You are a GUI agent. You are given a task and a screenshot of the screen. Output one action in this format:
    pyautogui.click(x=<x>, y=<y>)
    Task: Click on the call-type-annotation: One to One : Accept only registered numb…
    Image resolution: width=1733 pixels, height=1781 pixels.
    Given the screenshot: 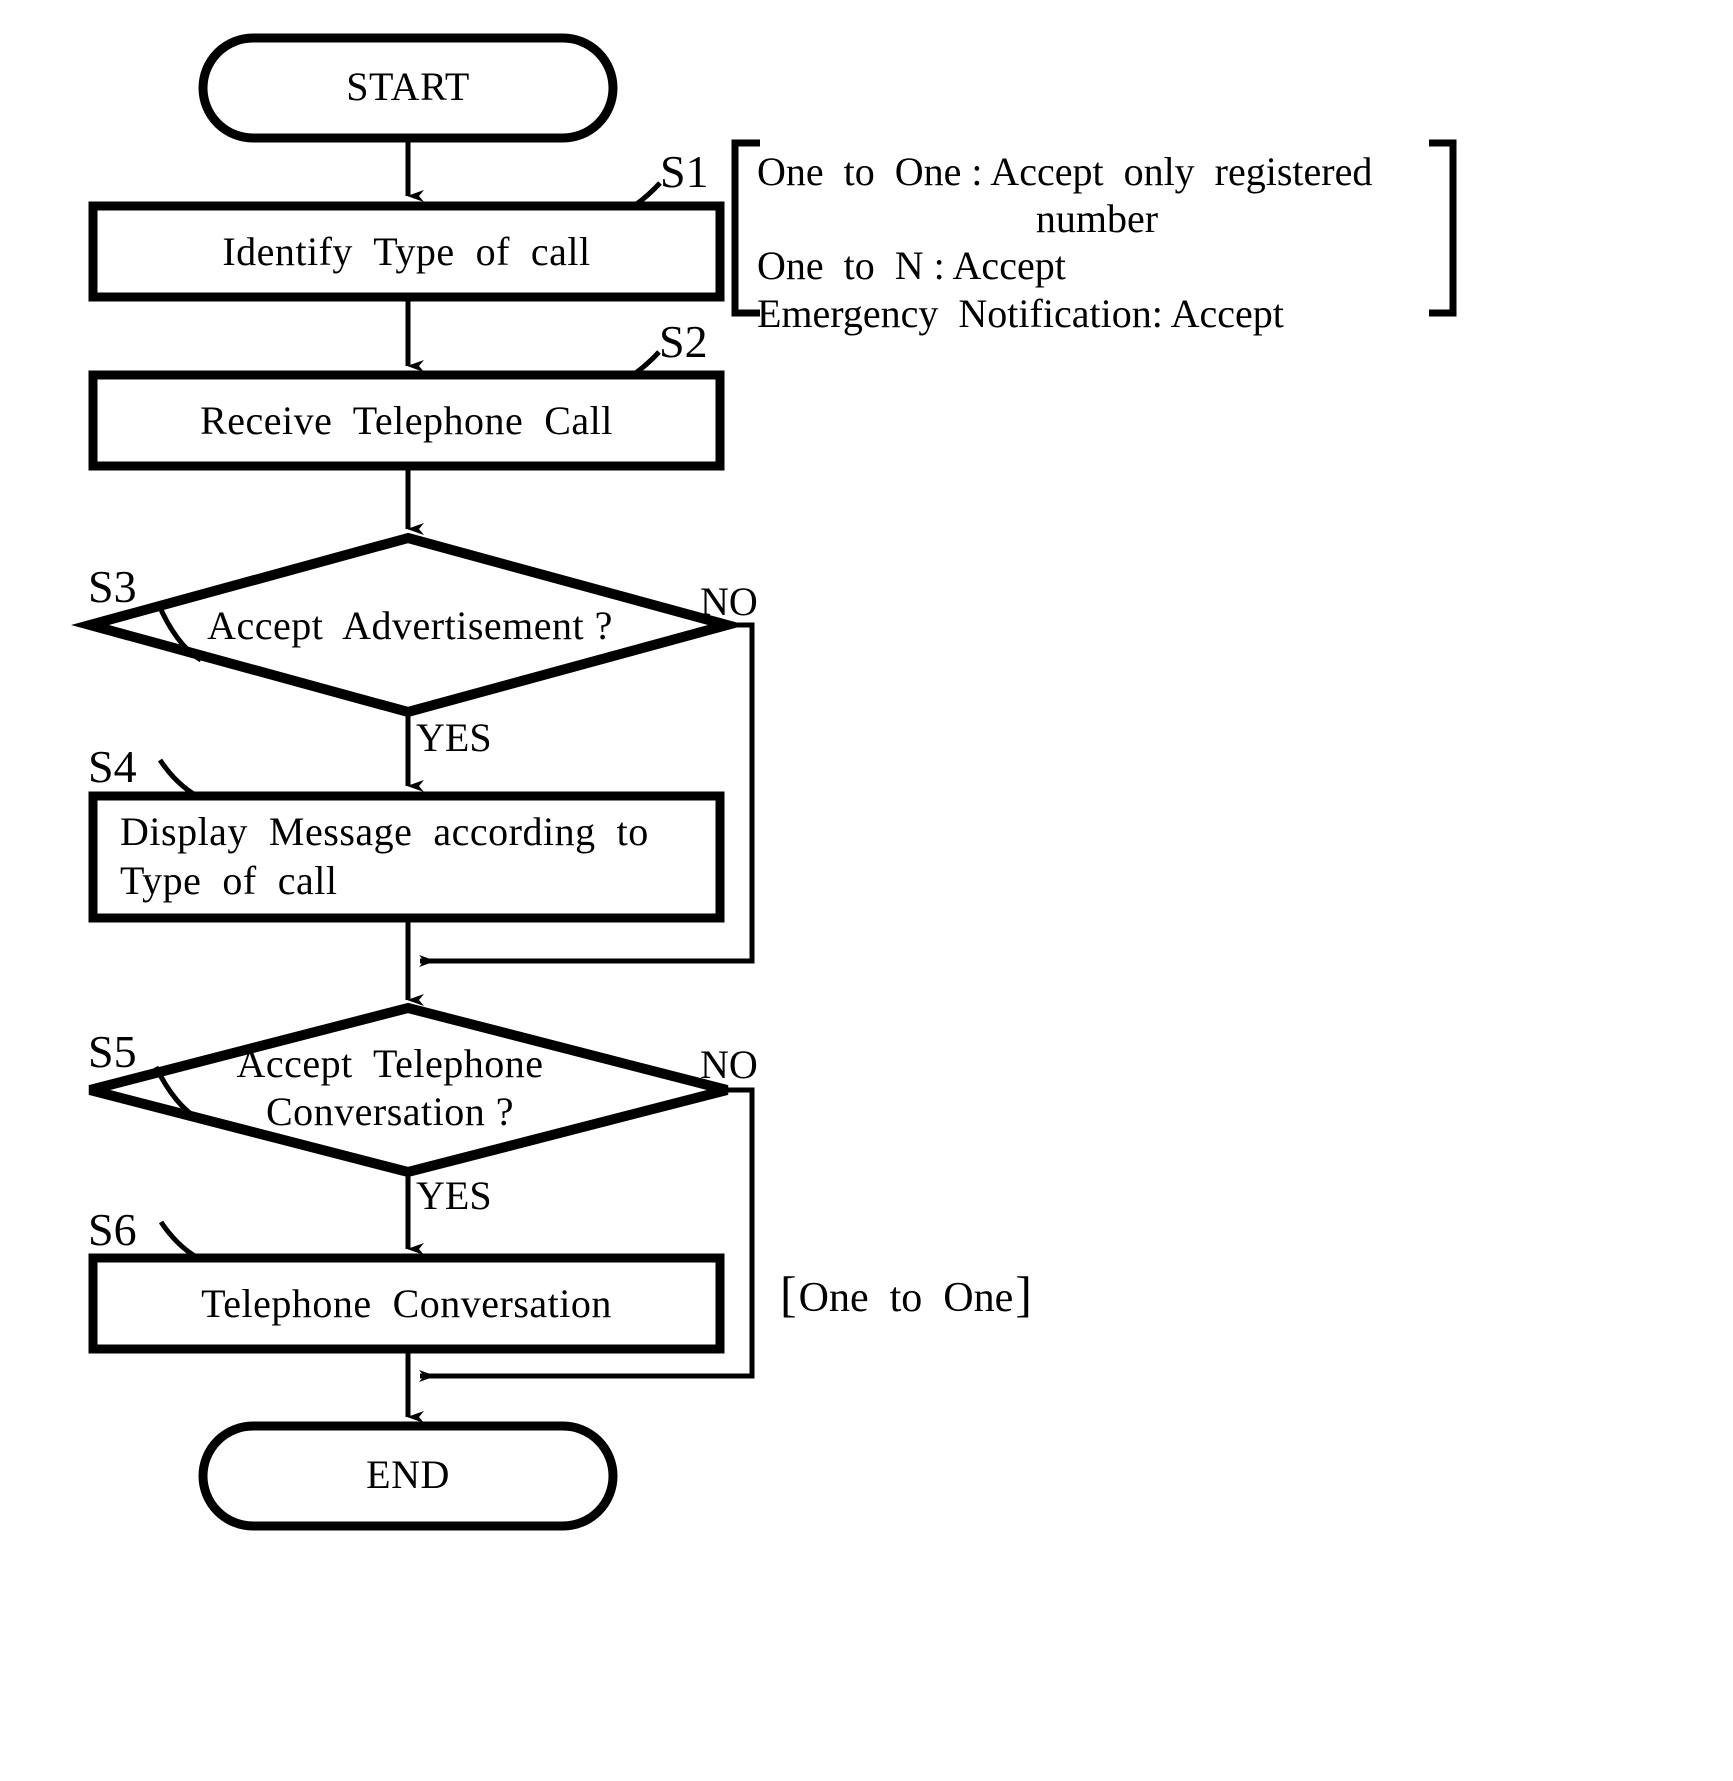 What is the action you would take?
    pyautogui.click(x=1097, y=242)
    